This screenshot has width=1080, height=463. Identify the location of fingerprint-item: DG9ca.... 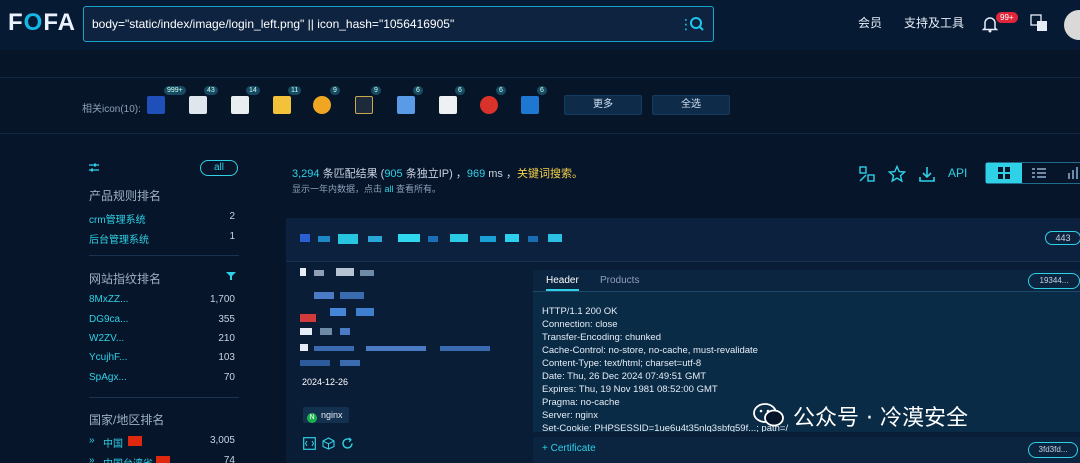
(108, 319).